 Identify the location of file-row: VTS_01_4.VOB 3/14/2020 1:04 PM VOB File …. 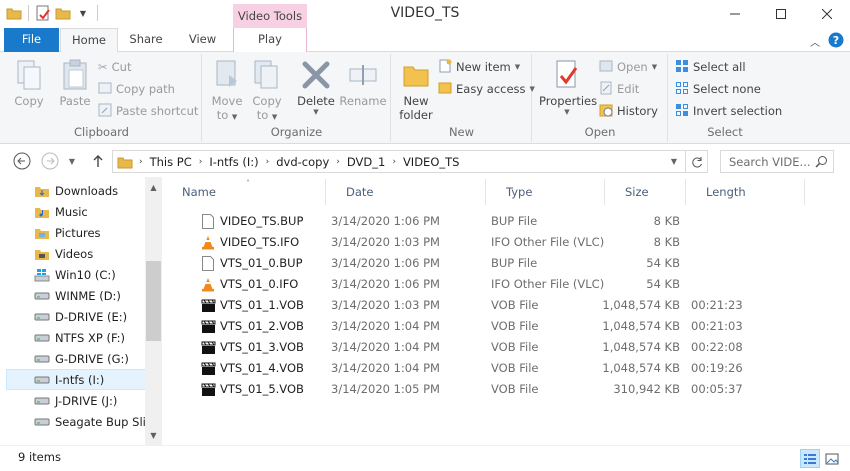
(460, 368).